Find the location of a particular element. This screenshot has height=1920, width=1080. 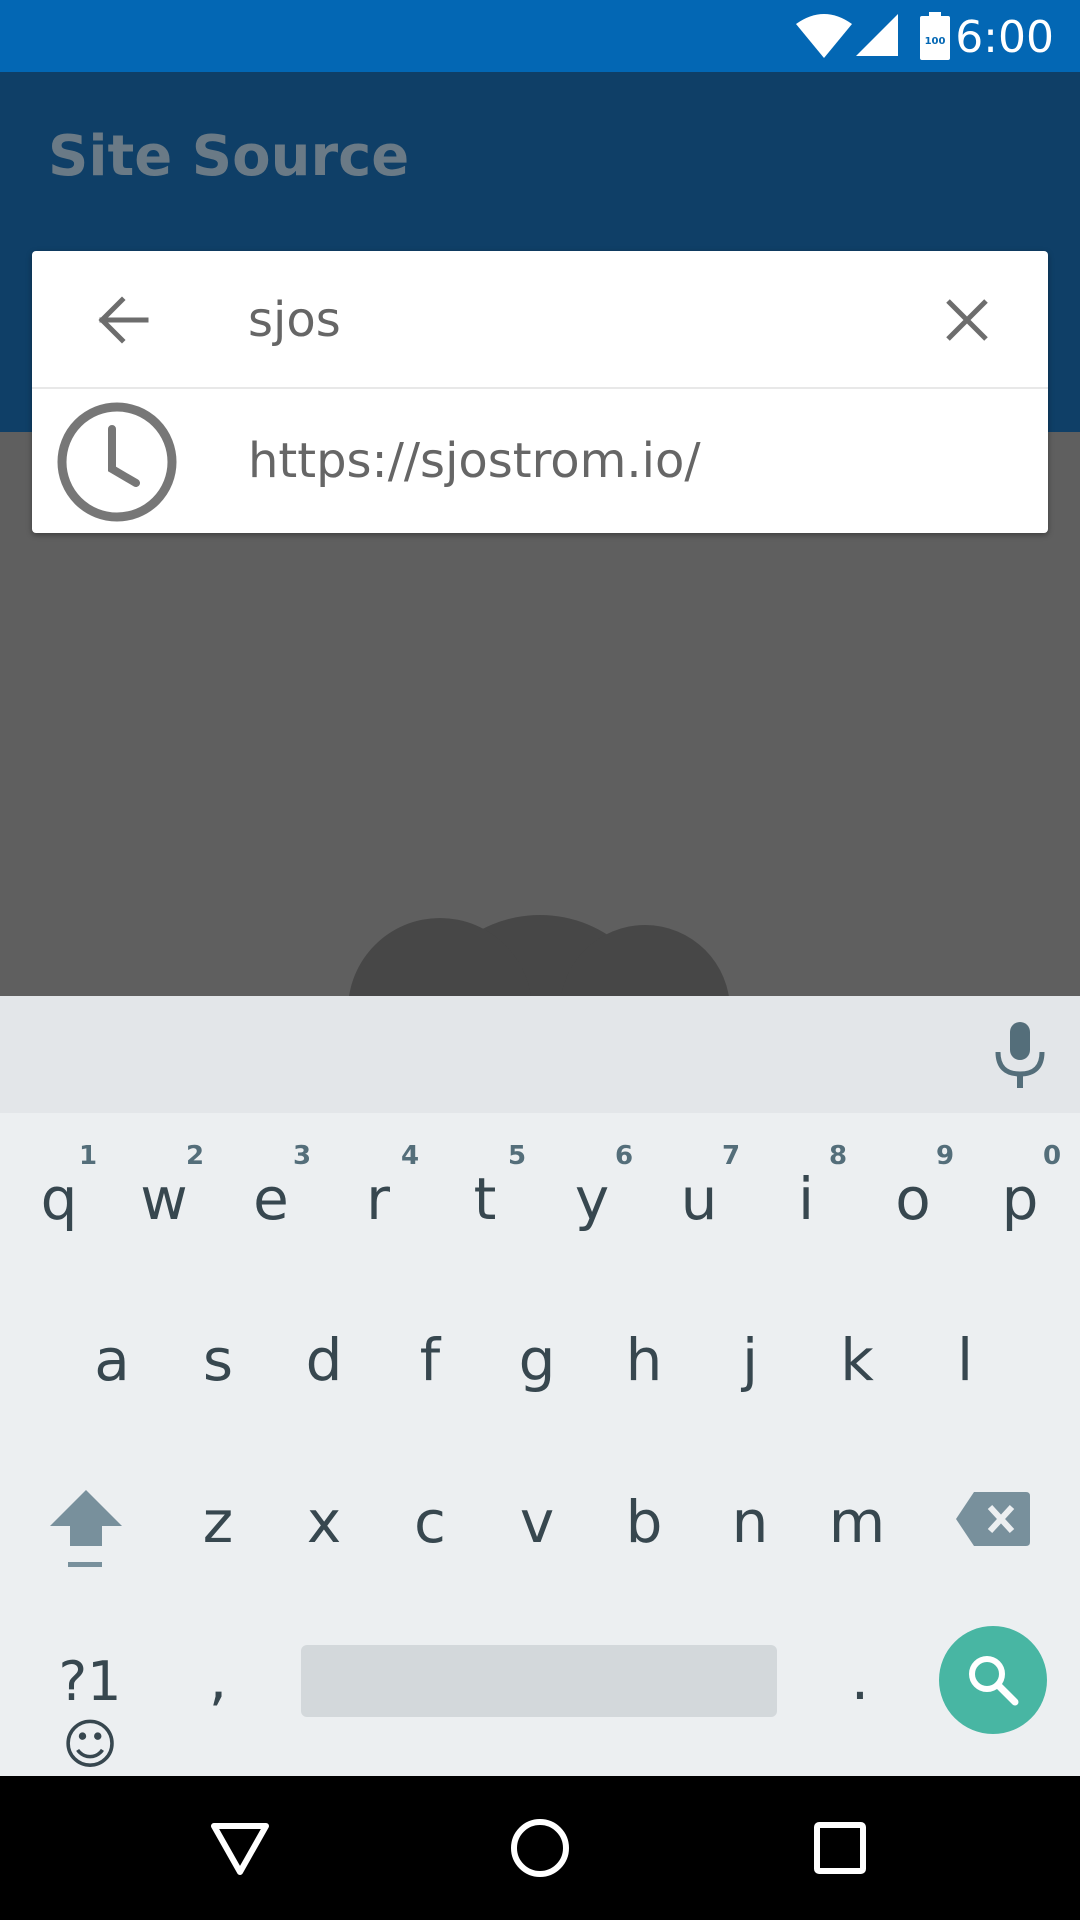

suggestion-item: https://sjostrom.io/ is located at coordinates (540, 462).